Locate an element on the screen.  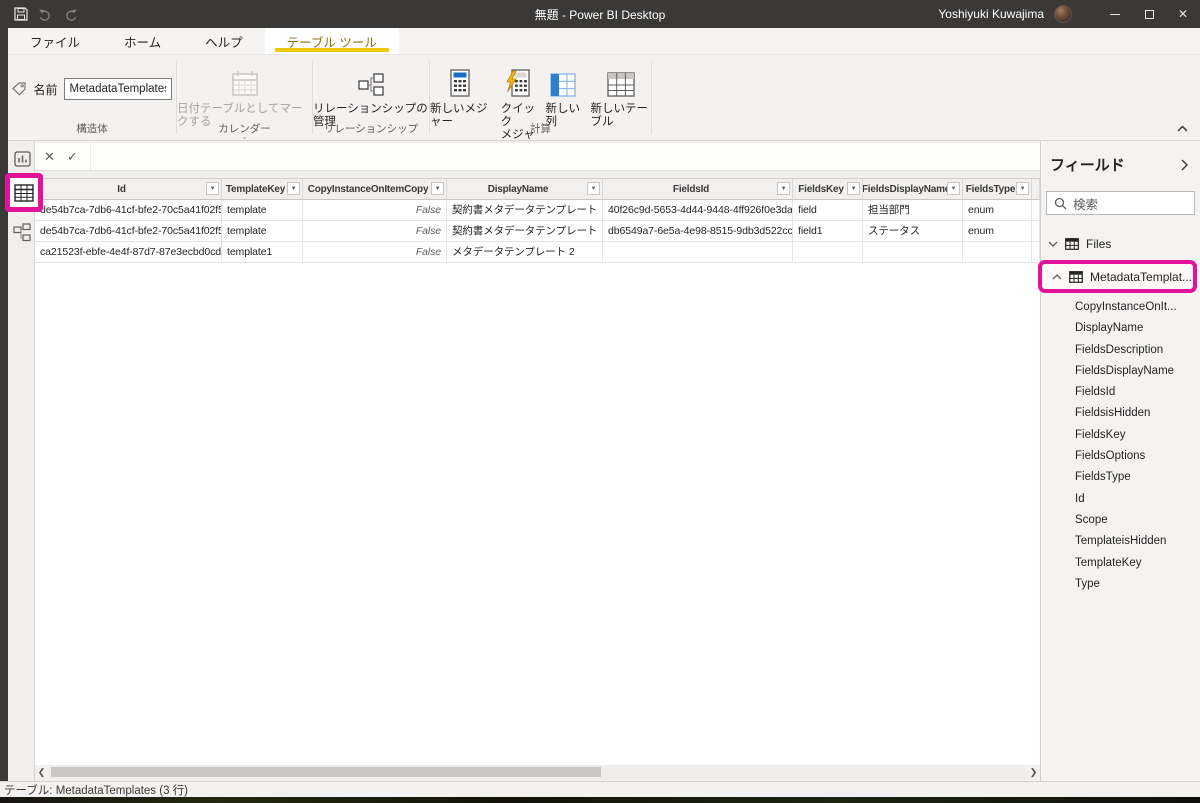
column-header: FieldsType ▼ is located at coordinates (997, 189).